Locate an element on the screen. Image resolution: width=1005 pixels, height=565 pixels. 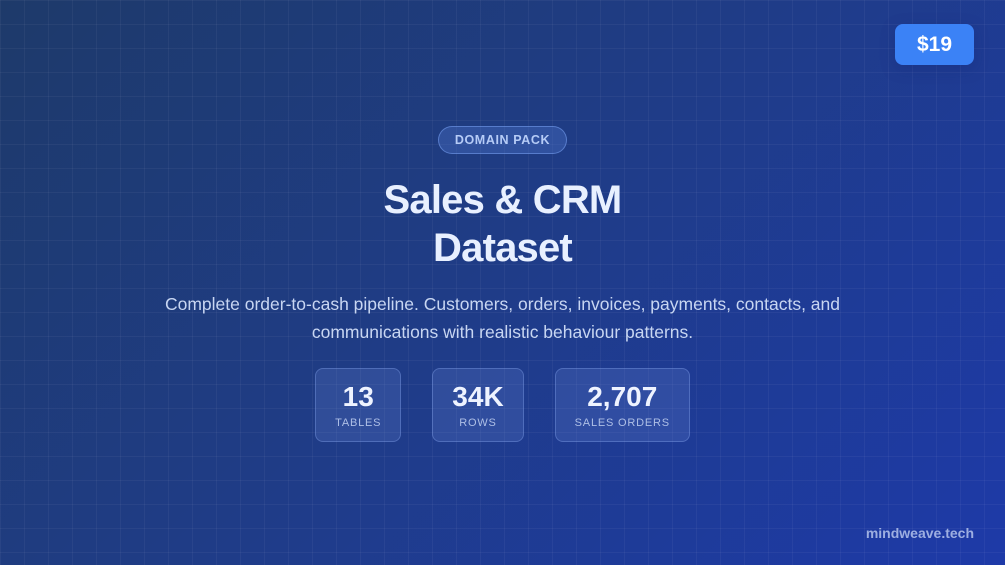
stat-card-tables: 13 TABLES is located at coordinates (358, 405).